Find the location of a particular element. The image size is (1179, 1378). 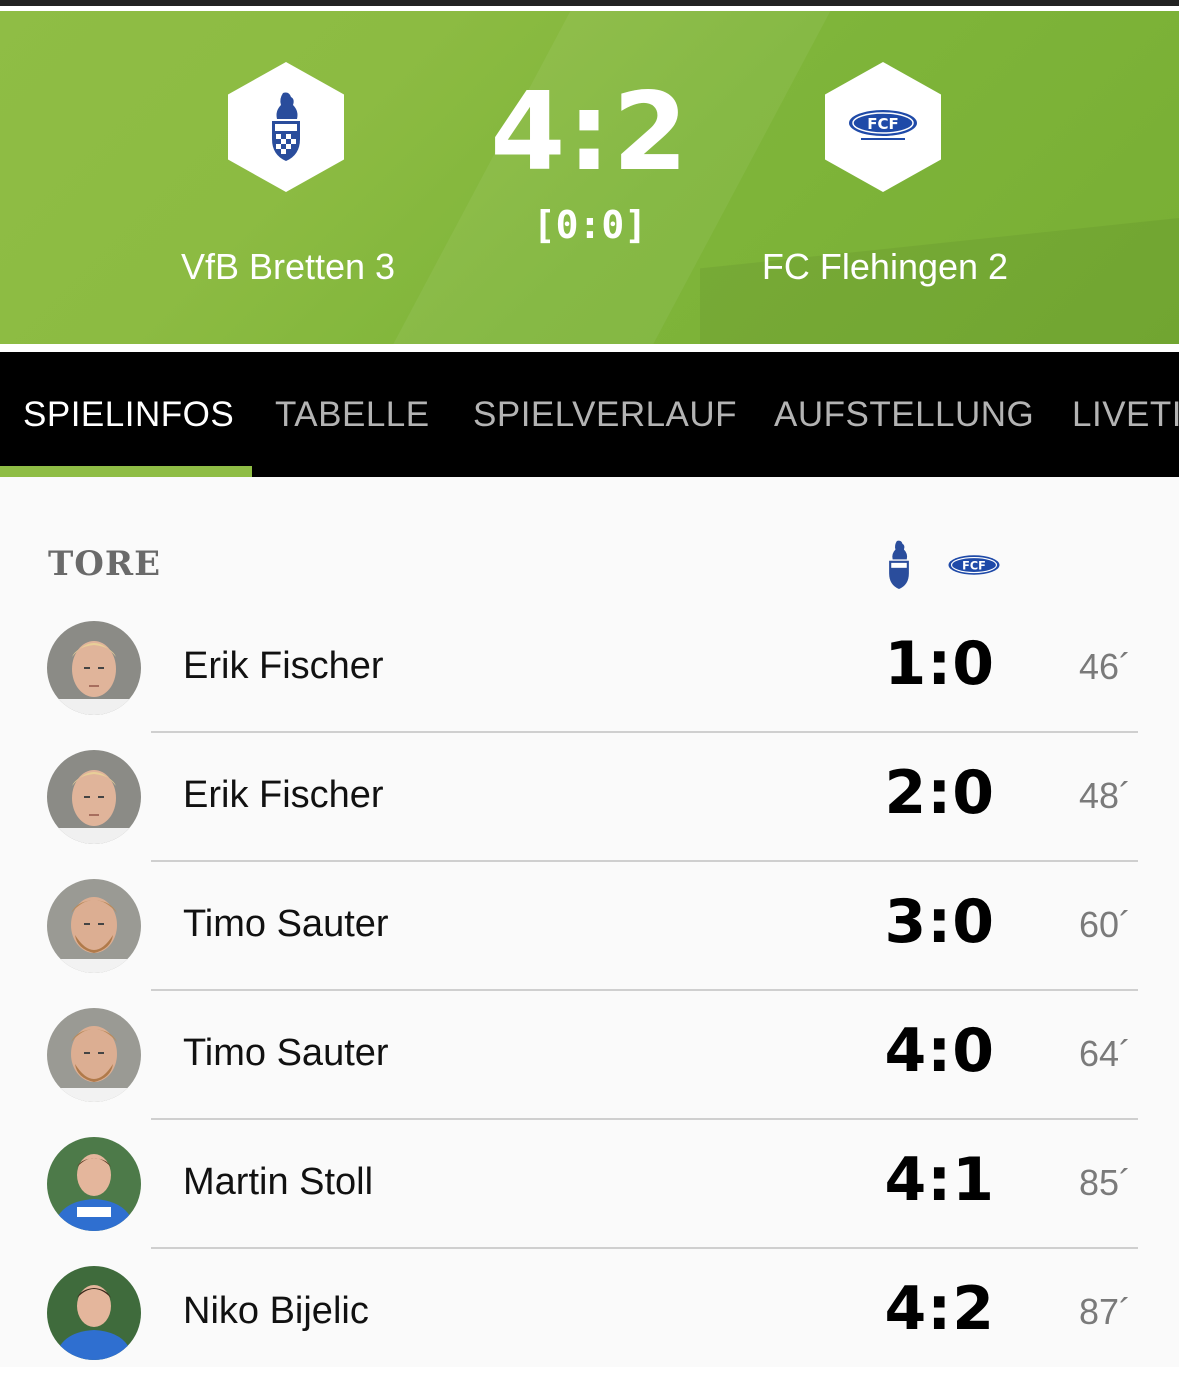

goal-score: 1:0 is located at coordinates (939, 664).